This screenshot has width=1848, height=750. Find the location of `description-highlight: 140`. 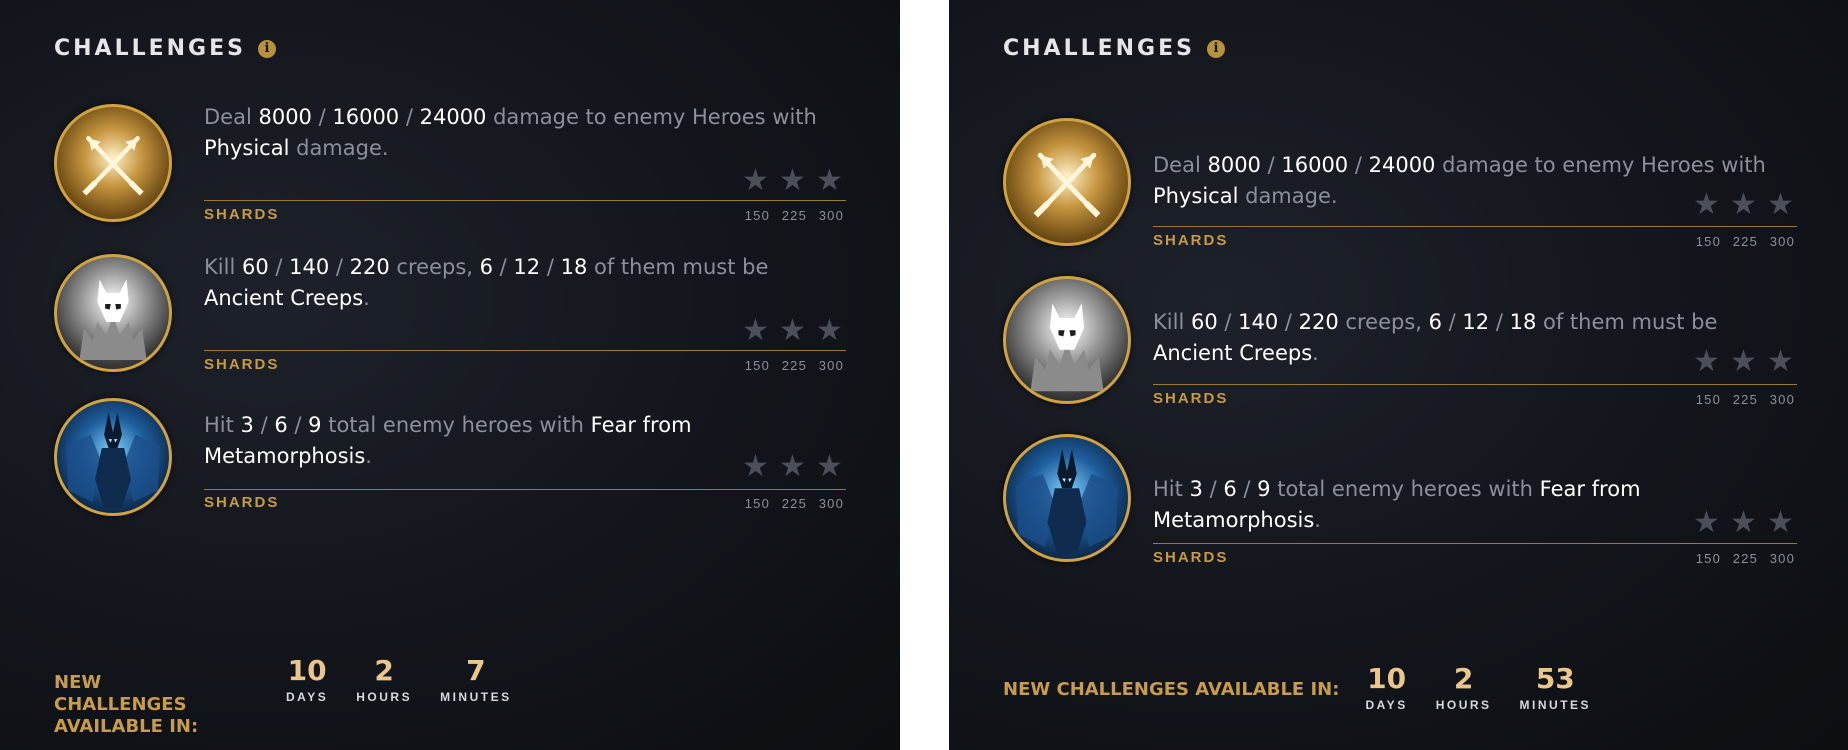

description-highlight: 140 is located at coordinates (309, 267).